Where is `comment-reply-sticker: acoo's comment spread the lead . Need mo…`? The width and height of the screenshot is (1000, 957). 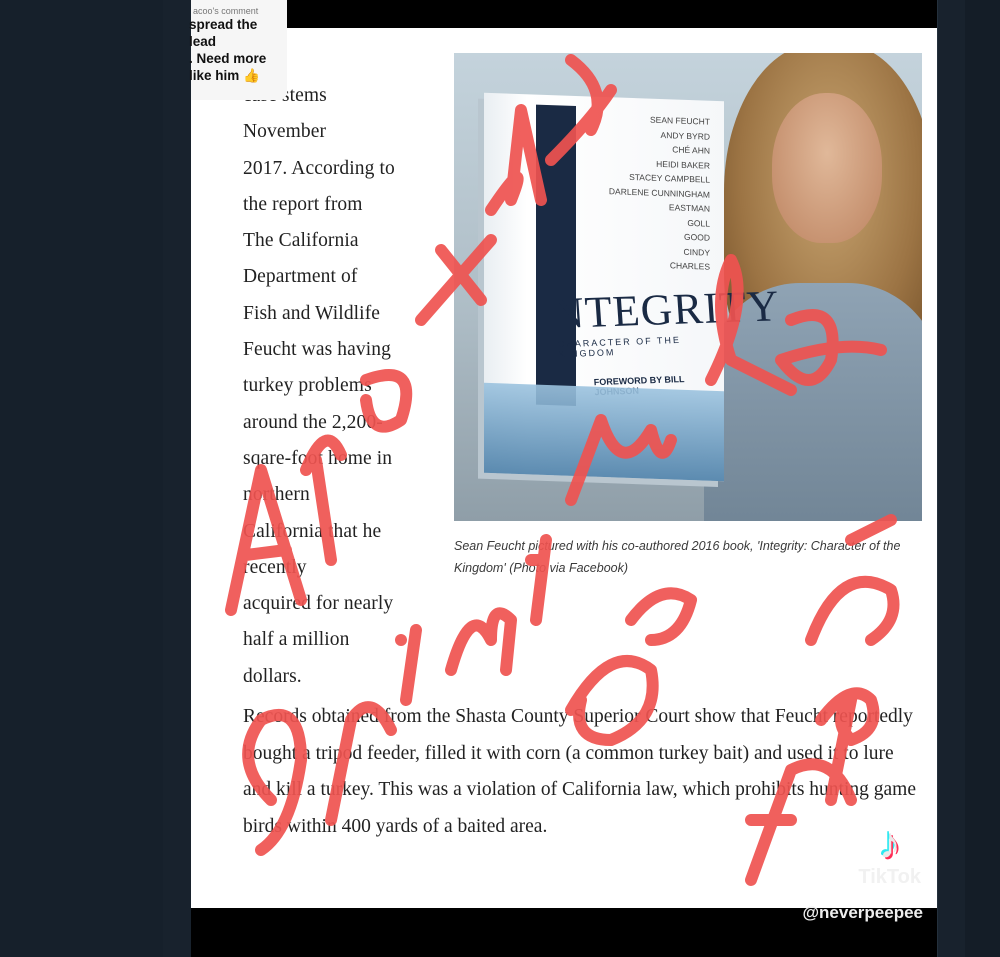
comment-reply-sticker: acoo's comment spread the lead . Need mo… is located at coordinates (238, 50).